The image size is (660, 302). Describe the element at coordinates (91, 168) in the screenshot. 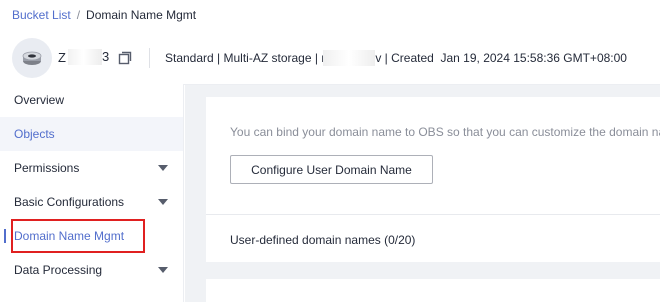

I see `sidebar-item-permissions: Permissions` at that location.